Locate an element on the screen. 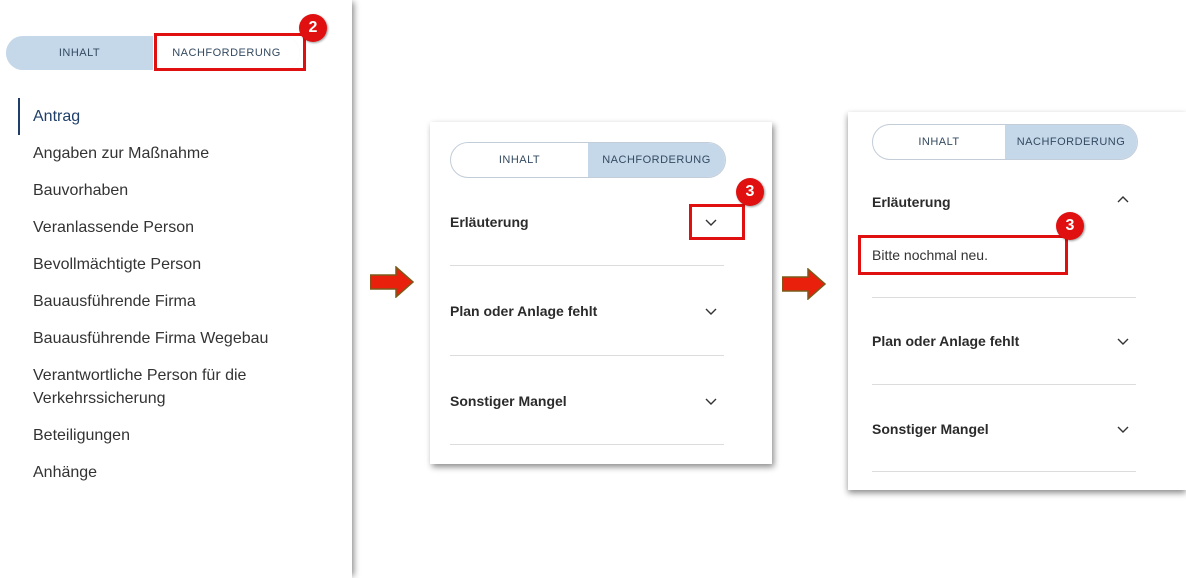 The height and width of the screenshot is (578, 1186). nav-item-bauvorhaben: Bauvorhaben is located at coordinates (173, 190).